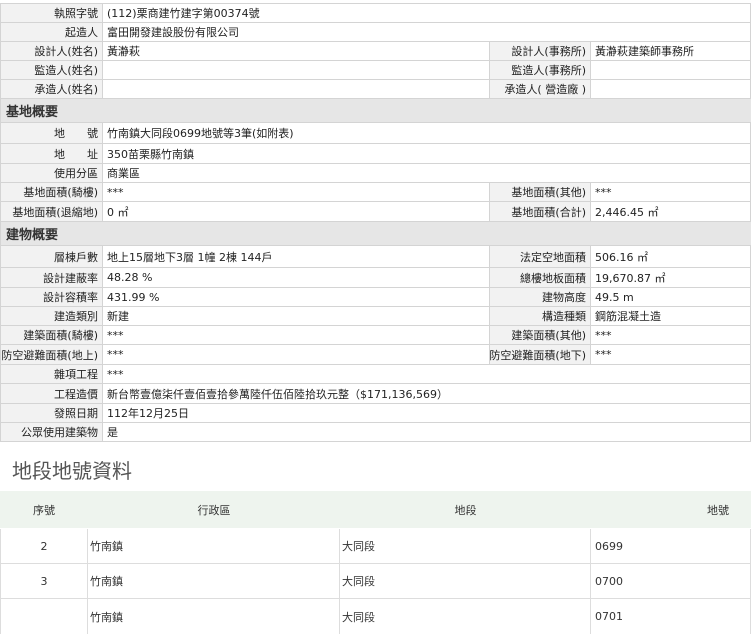  Describe the element at coordinates (296, 51) in the screenshot. I see `designer-name-value: 黃瀞萩` at that location.